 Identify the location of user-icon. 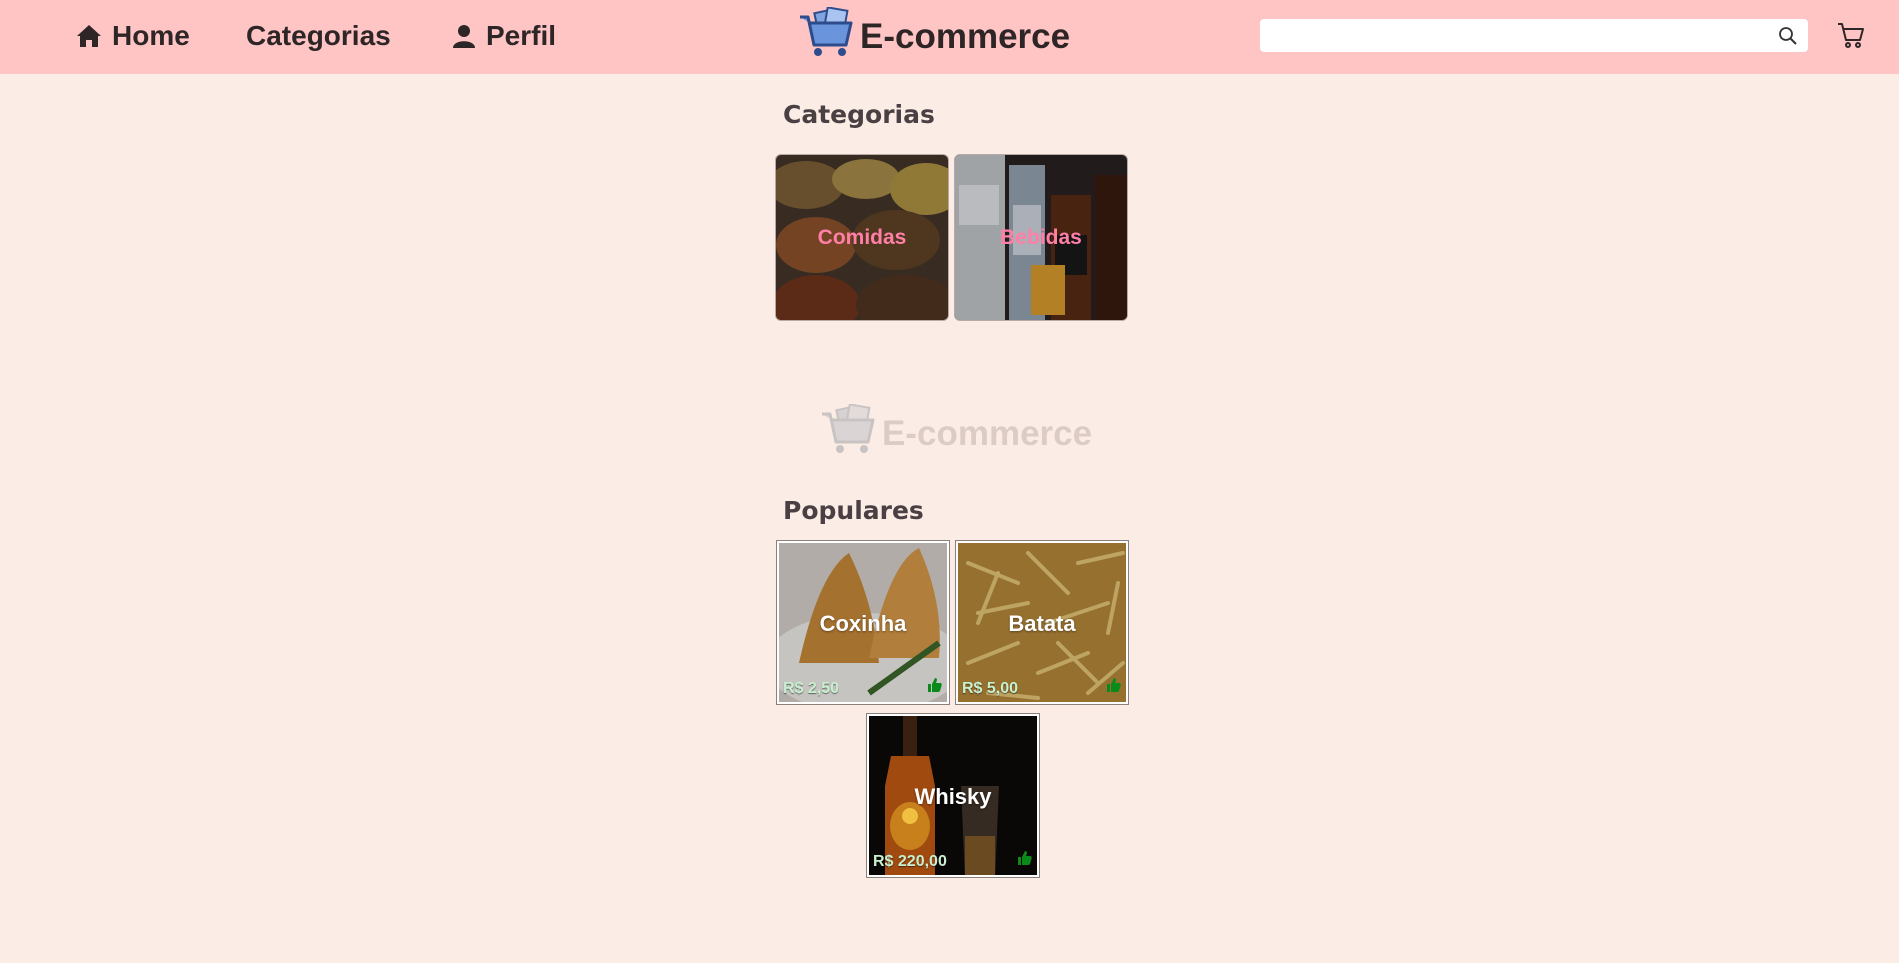
(464, 36).